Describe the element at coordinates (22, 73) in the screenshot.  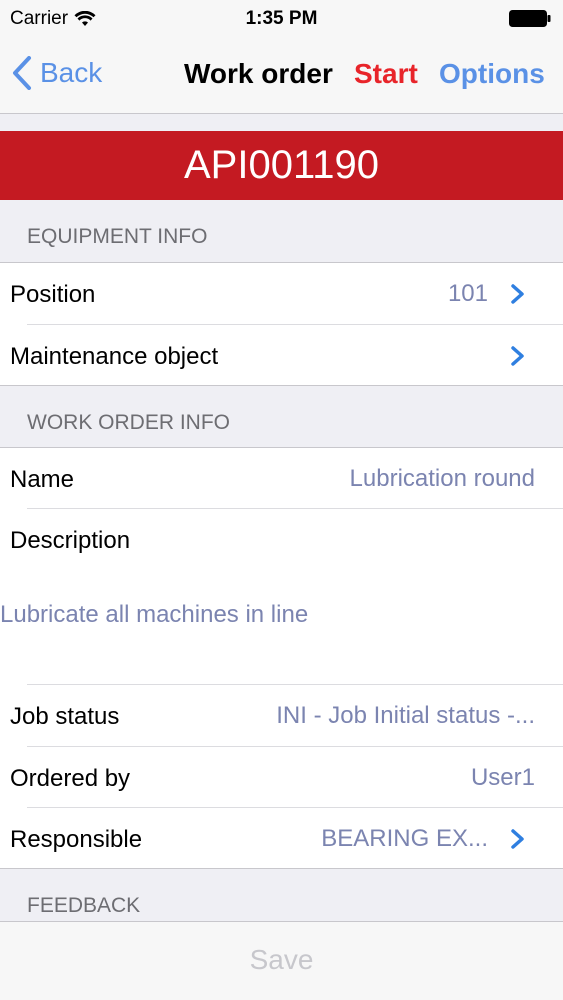
I see `chevron-left-icon` at that location.